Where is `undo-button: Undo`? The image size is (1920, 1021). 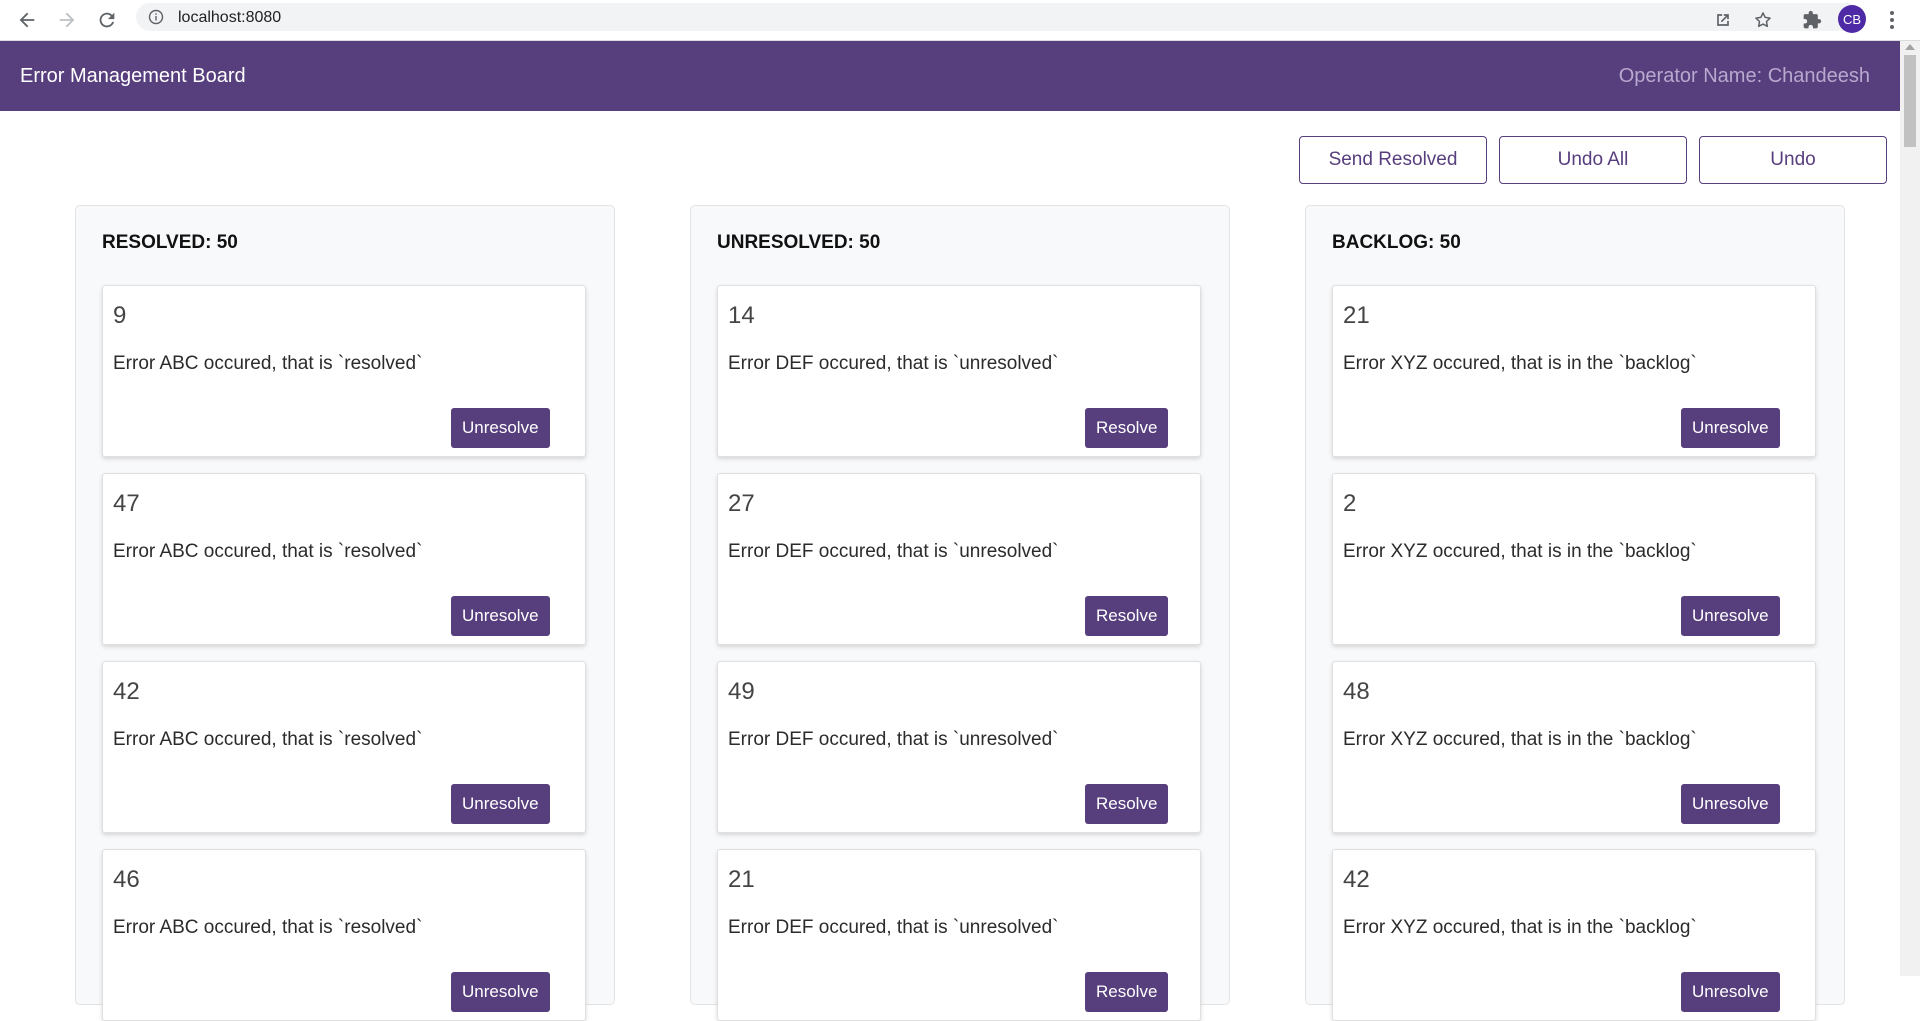 undo-button: Undo is located at coordinates (1793, 160).